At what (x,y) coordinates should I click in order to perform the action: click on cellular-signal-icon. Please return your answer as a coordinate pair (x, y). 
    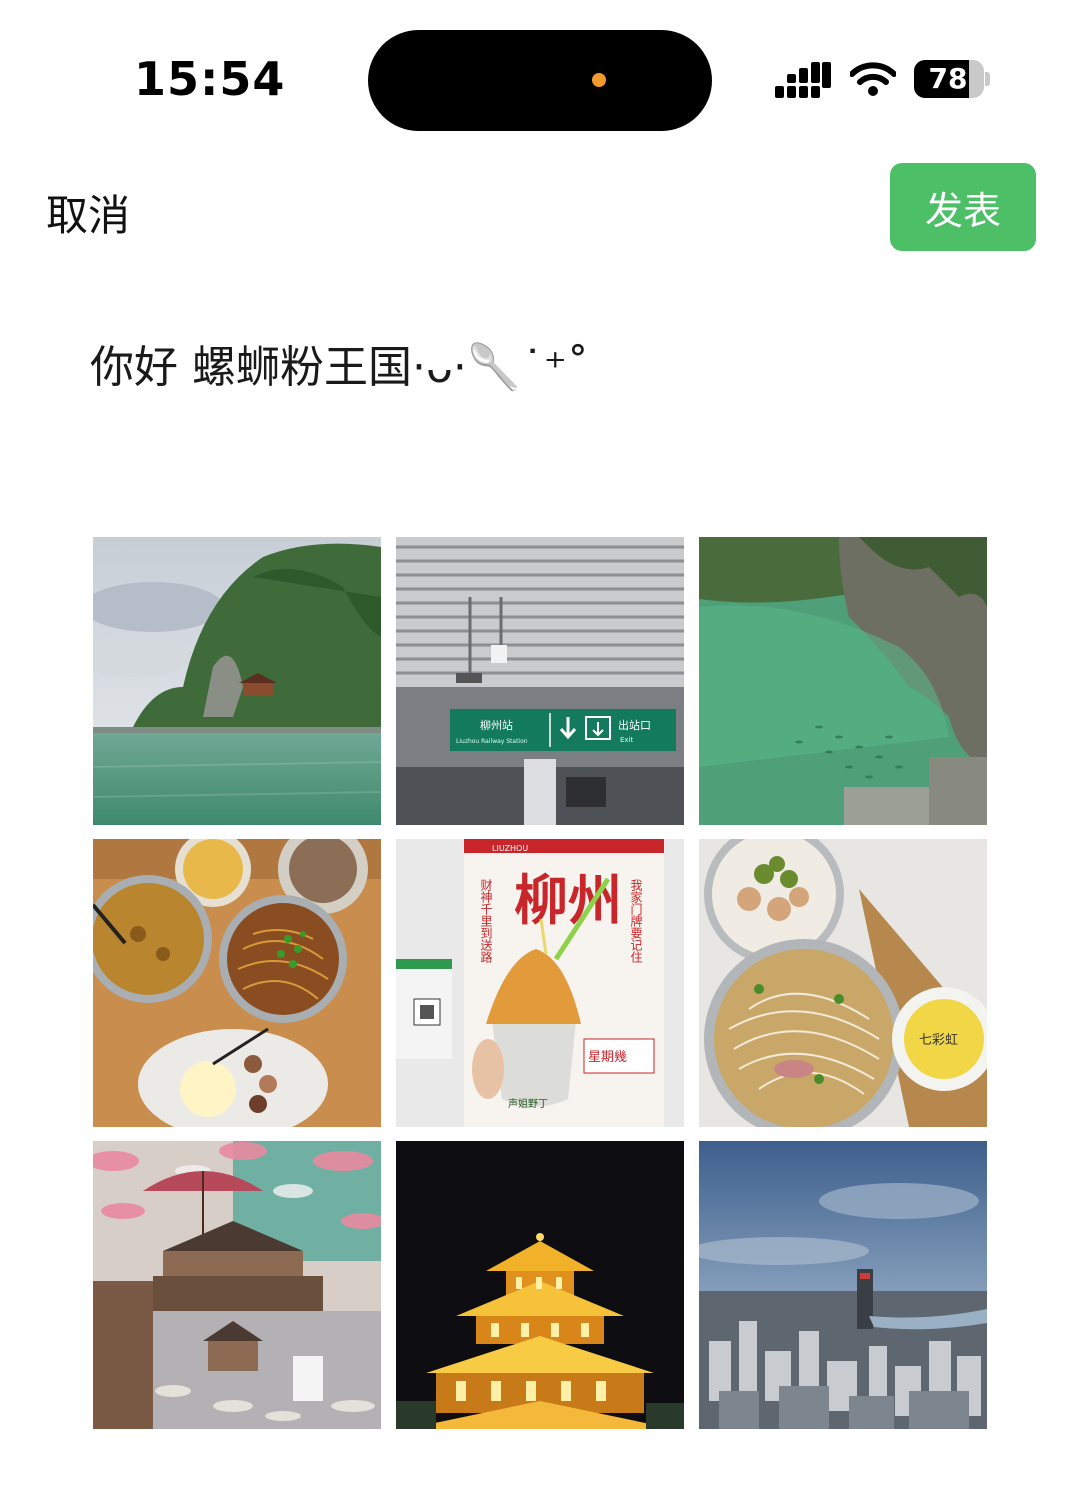
    Looking at the image, I should click on (803, 80).